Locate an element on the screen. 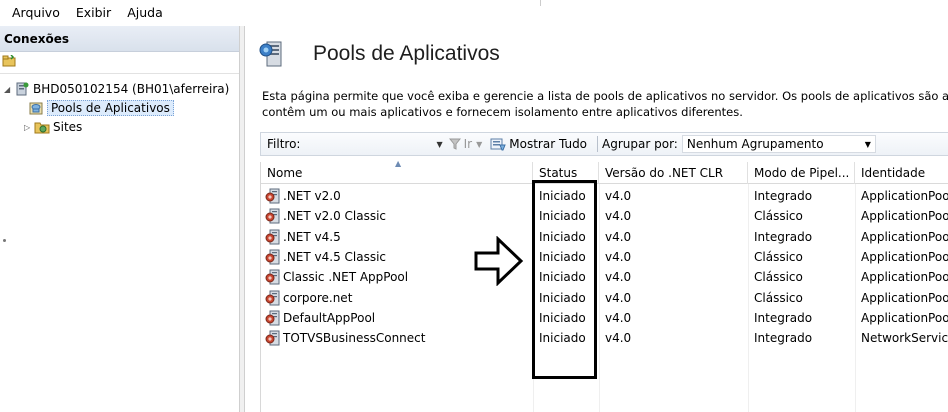  connections-header: Conexões is located at coordinates (119, 39).